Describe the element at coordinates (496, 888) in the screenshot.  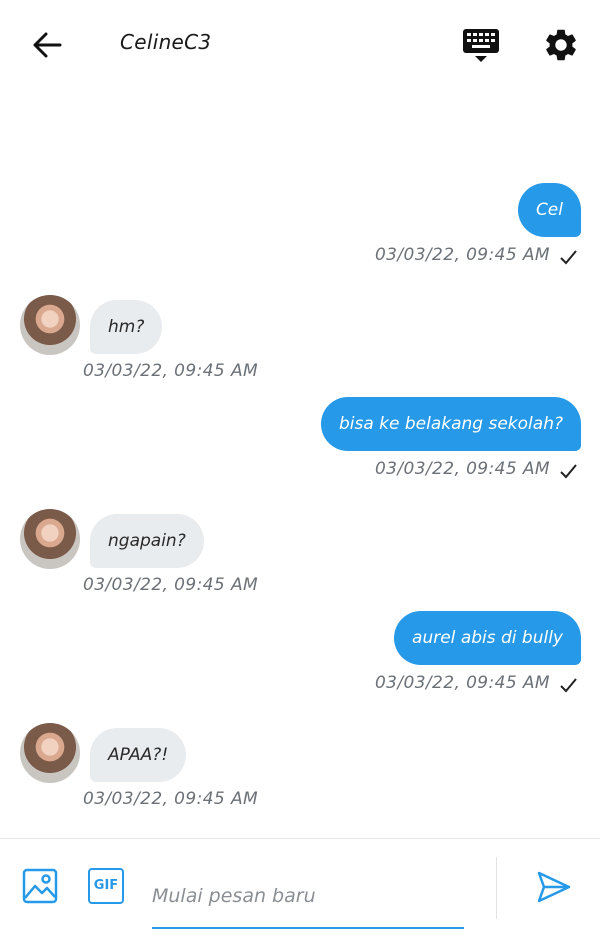
I see `composer-divider` at that location.